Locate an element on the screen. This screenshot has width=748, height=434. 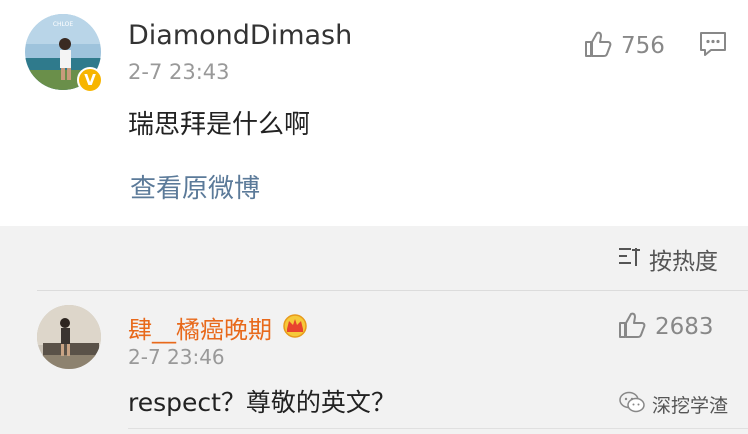
like-button: 756 is located at coordinates (624, 46).